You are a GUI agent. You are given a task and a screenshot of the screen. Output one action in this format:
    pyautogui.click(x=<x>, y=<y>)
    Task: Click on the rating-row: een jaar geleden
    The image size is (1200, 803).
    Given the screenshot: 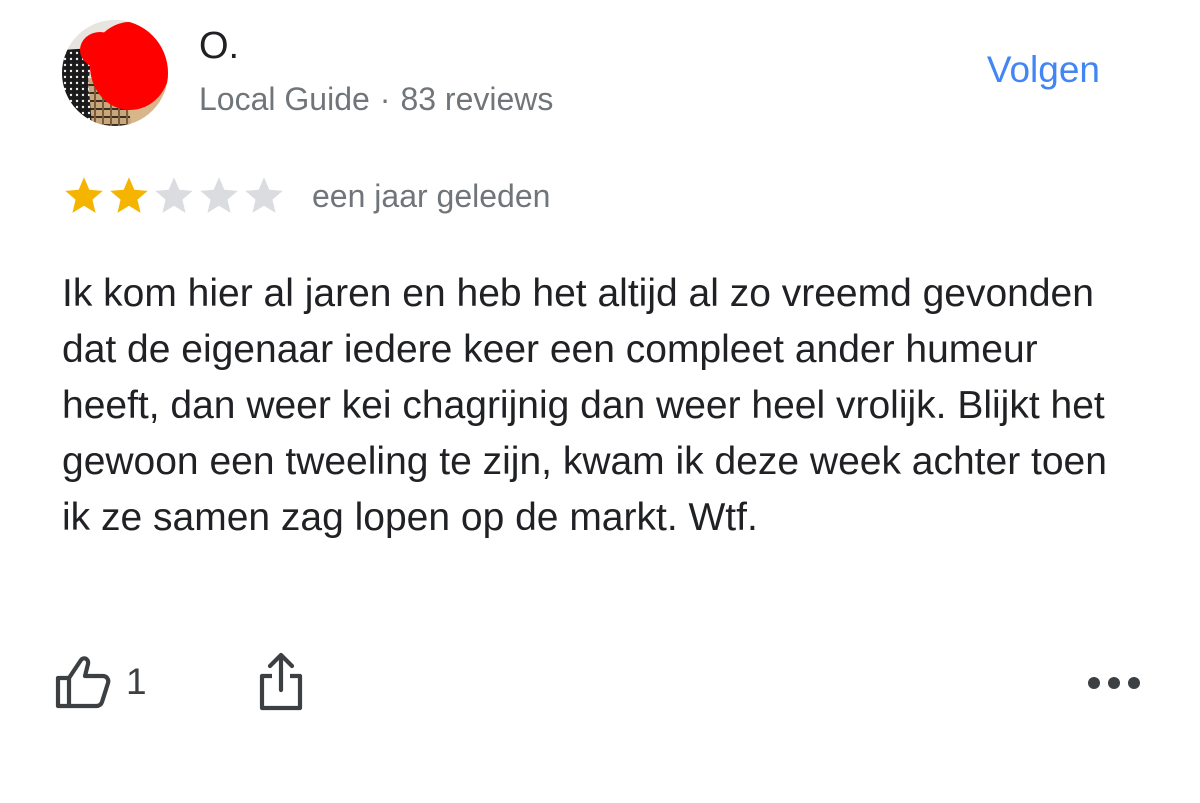 What is the action you would take?
    pyautogui.click(x=306, y=196)
    